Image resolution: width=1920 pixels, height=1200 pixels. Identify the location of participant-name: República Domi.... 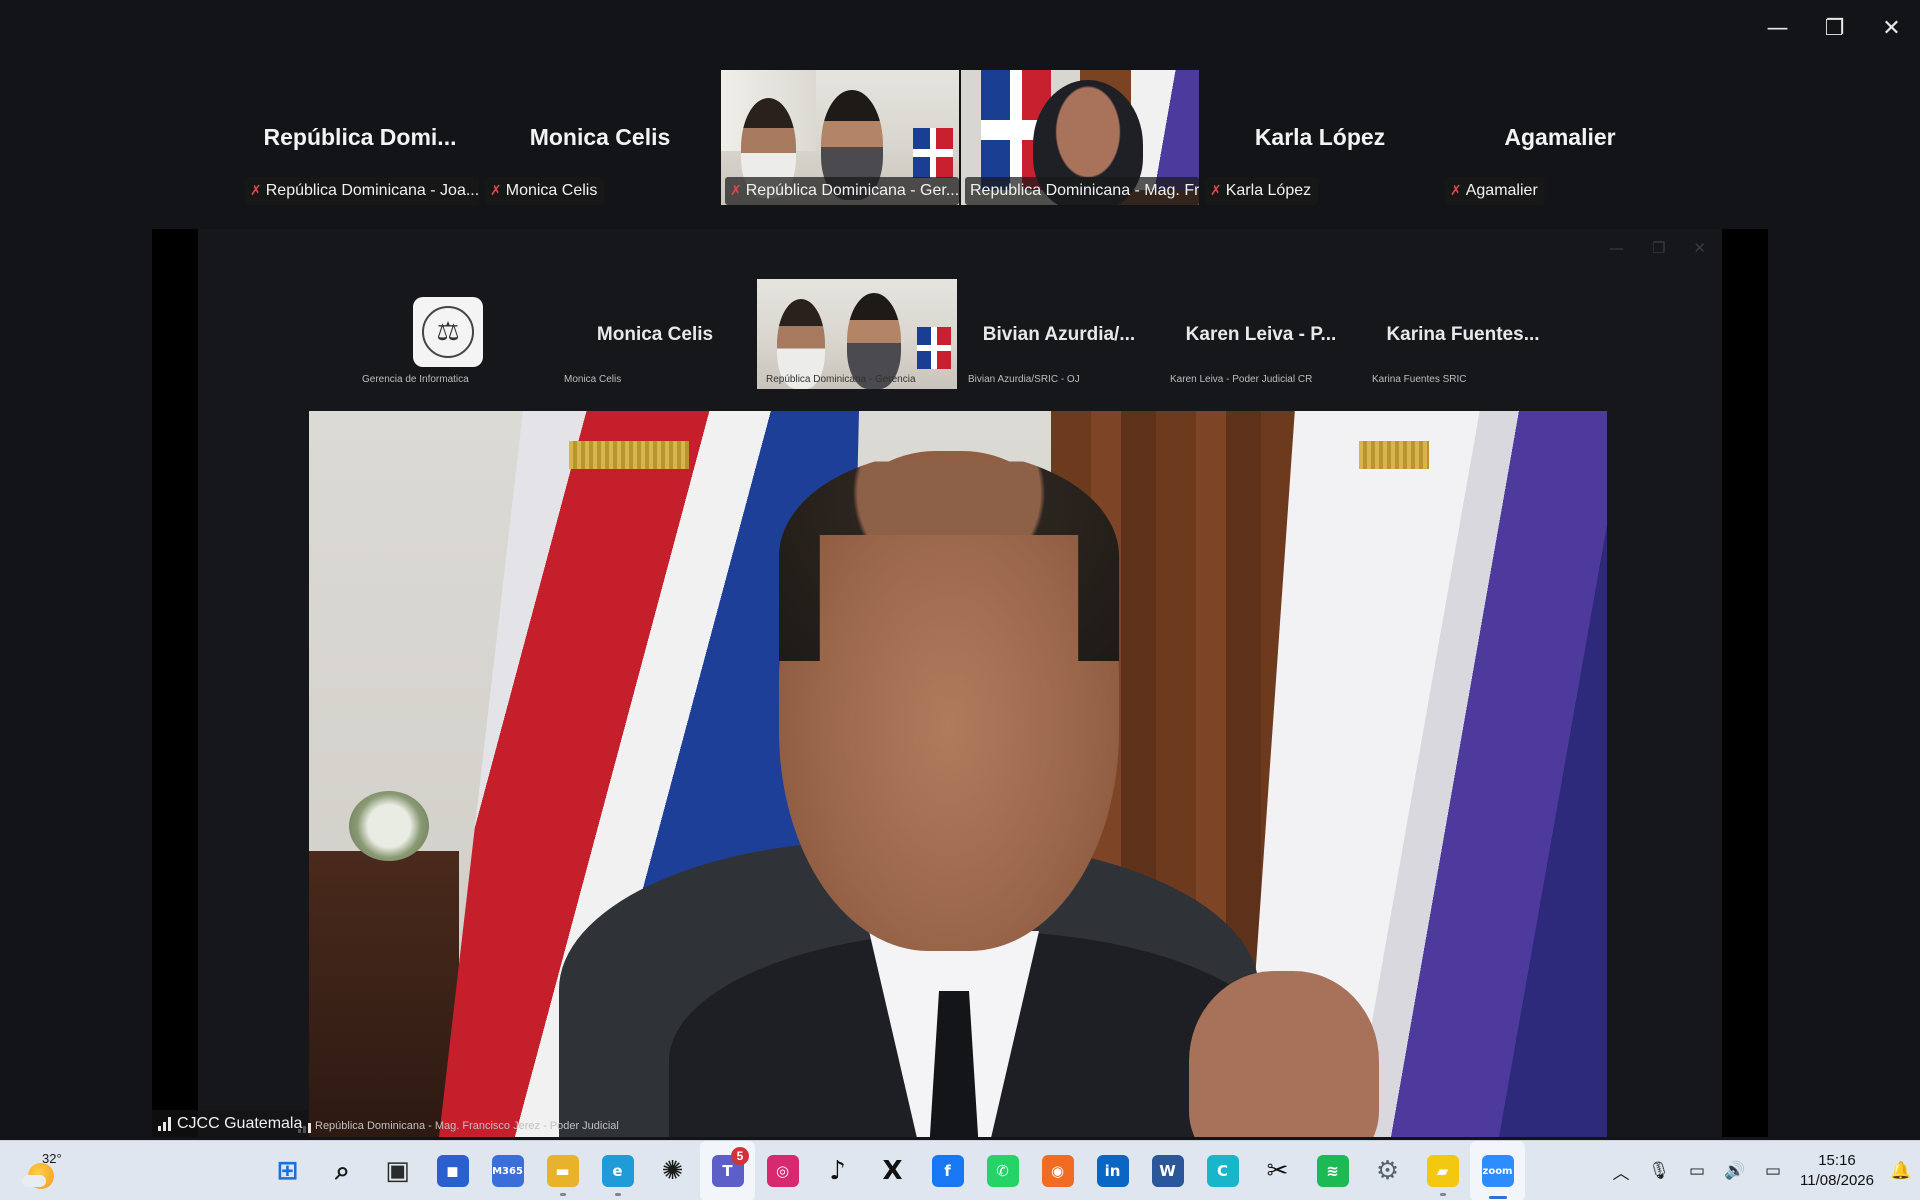
(360, 137).